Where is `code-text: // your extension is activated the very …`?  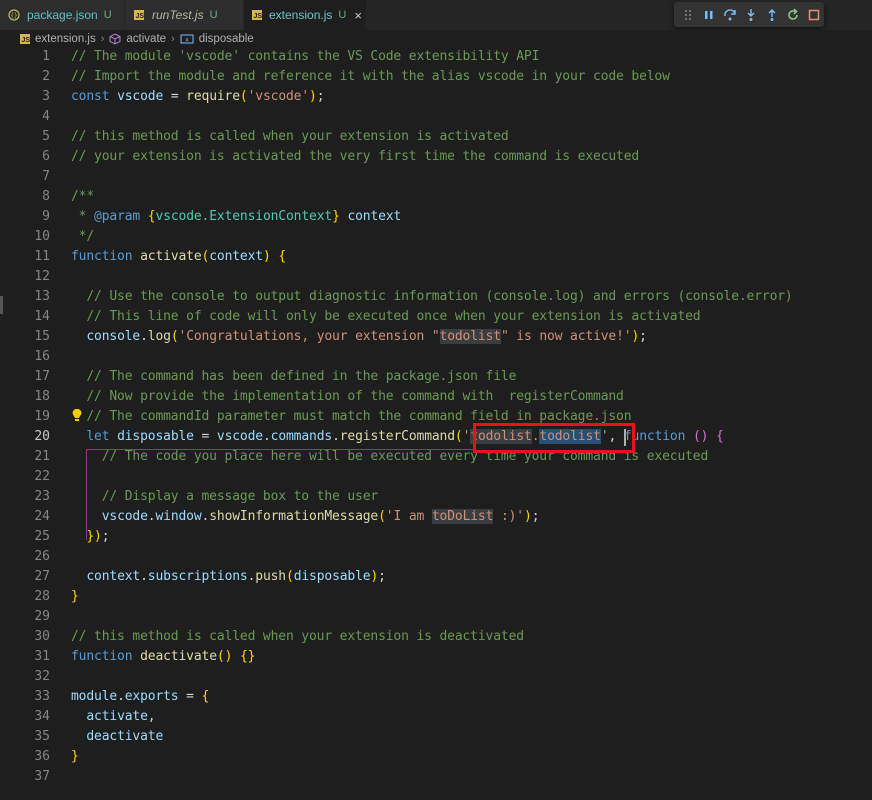
code-text: // your extension is activated the very … is located at coordinates (355, 157).